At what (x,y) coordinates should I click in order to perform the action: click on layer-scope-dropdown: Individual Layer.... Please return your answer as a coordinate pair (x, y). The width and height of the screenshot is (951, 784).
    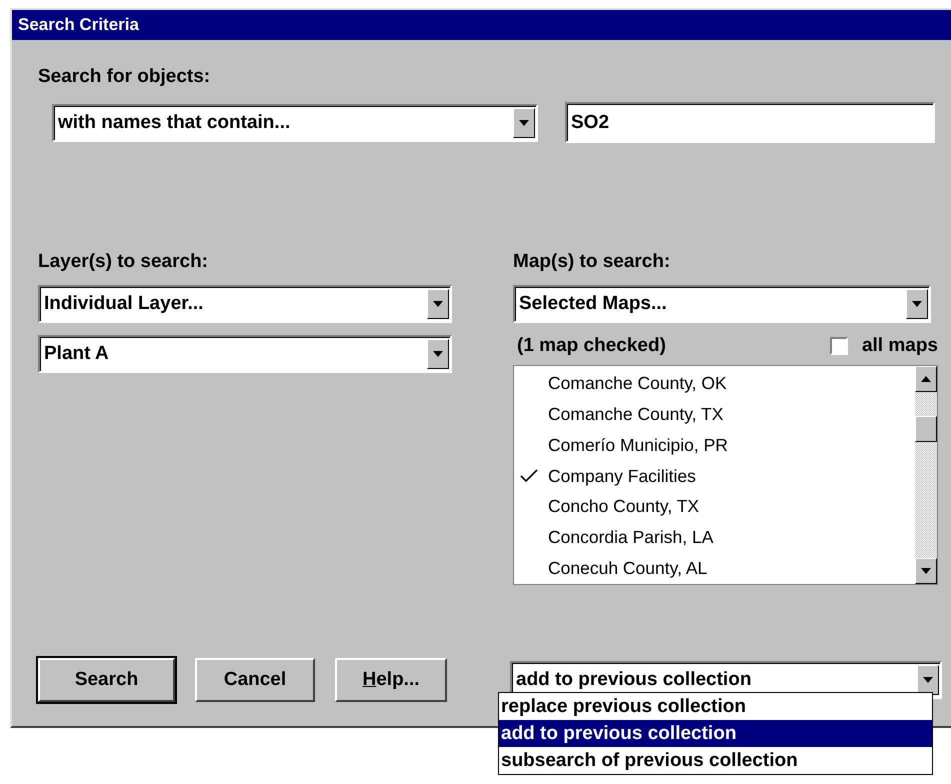
    Looking at the image, I should click on (245, 304).